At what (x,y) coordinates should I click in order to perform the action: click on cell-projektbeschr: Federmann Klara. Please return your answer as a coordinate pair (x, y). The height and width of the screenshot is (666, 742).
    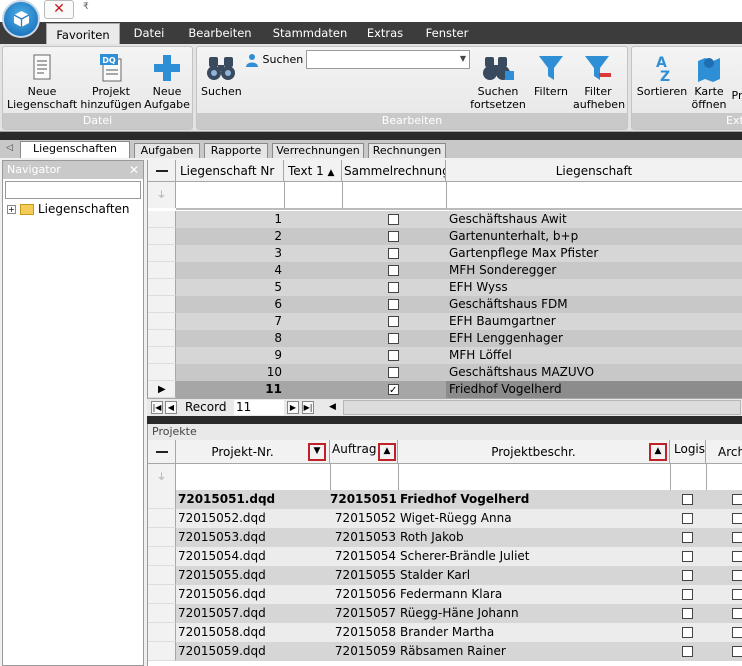
    Looking at the image, I should click on (535, 594).